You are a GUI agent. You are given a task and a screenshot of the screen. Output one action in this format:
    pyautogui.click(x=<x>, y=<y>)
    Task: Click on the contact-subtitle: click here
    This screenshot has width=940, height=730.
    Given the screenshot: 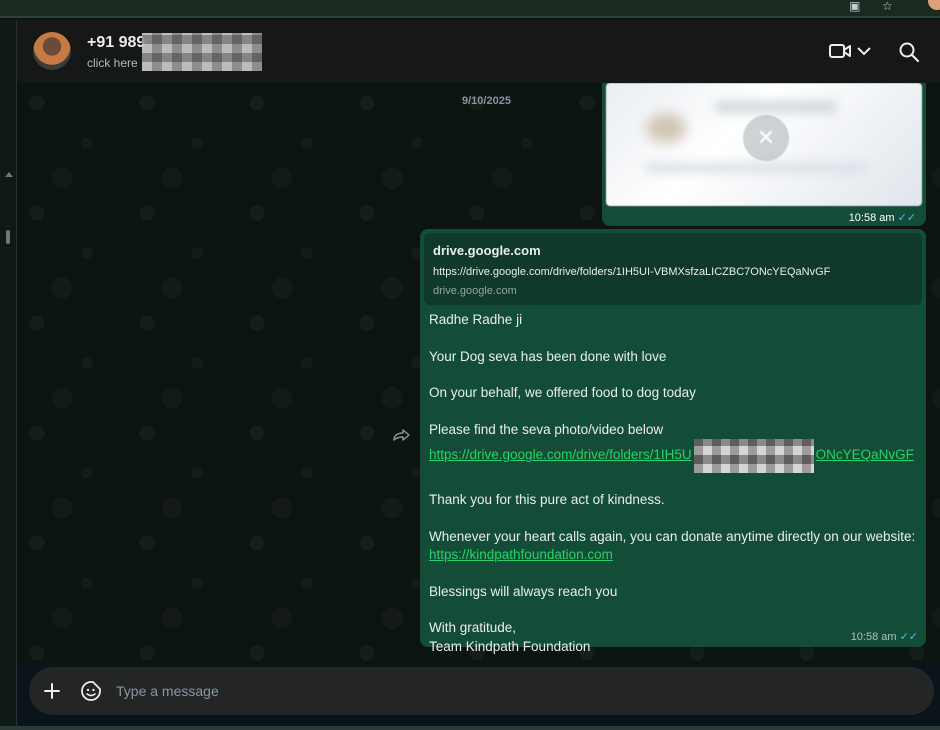 What is the action you would take?
    pyautogui.click(x=112, y=63)
    